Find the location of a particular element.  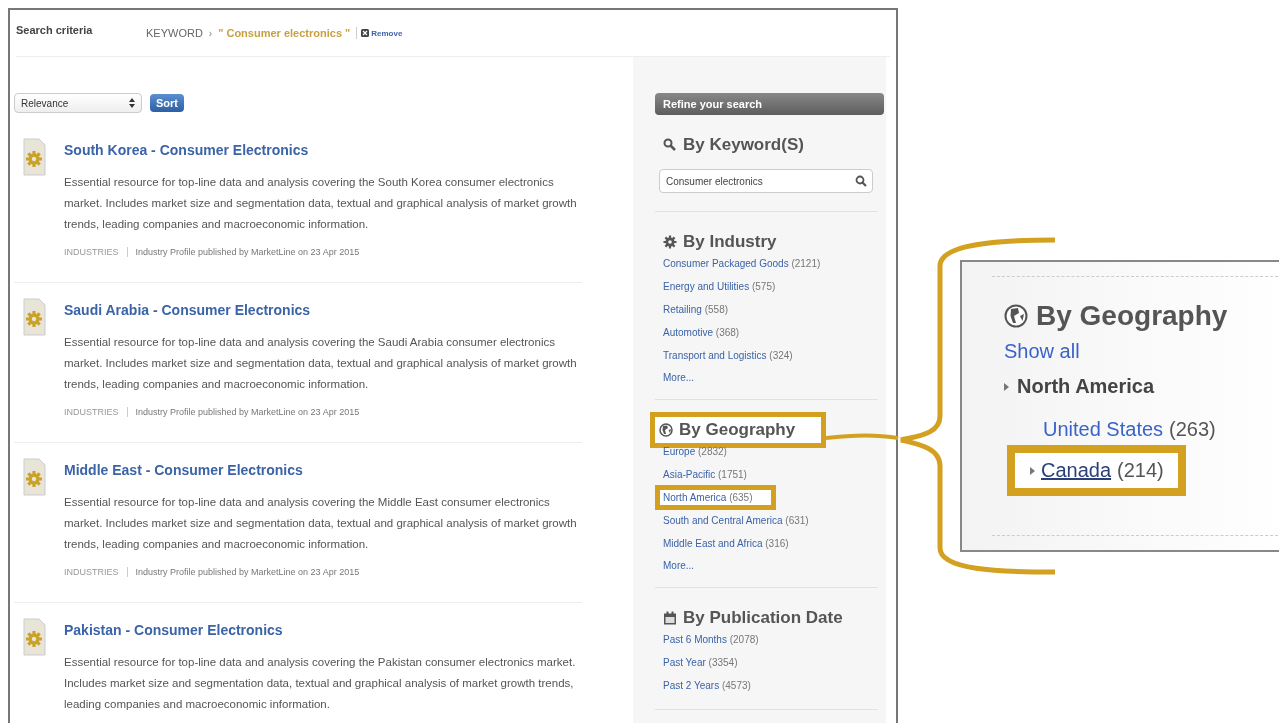

item-count: (214) is located at coordinates (1140, 470).